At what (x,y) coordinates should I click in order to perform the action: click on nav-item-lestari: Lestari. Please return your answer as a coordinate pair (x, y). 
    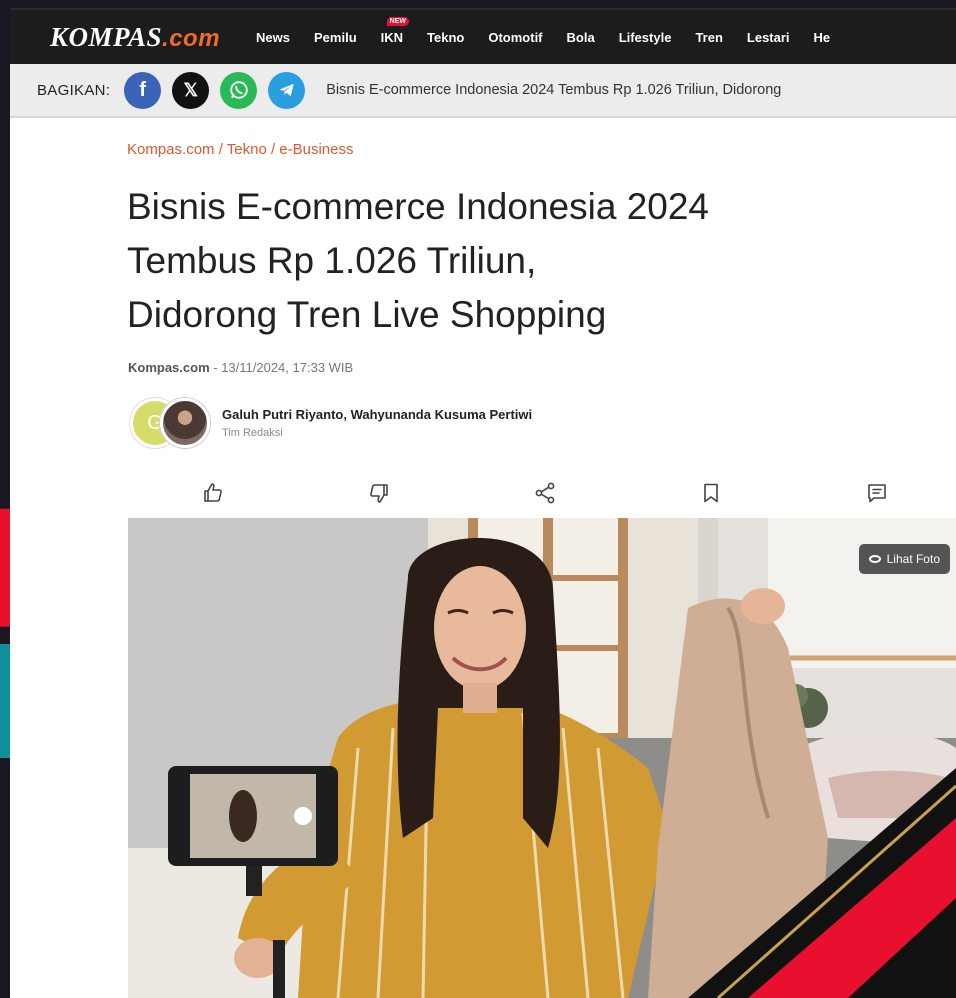
    Looking at the image, I should click on (768, 37).